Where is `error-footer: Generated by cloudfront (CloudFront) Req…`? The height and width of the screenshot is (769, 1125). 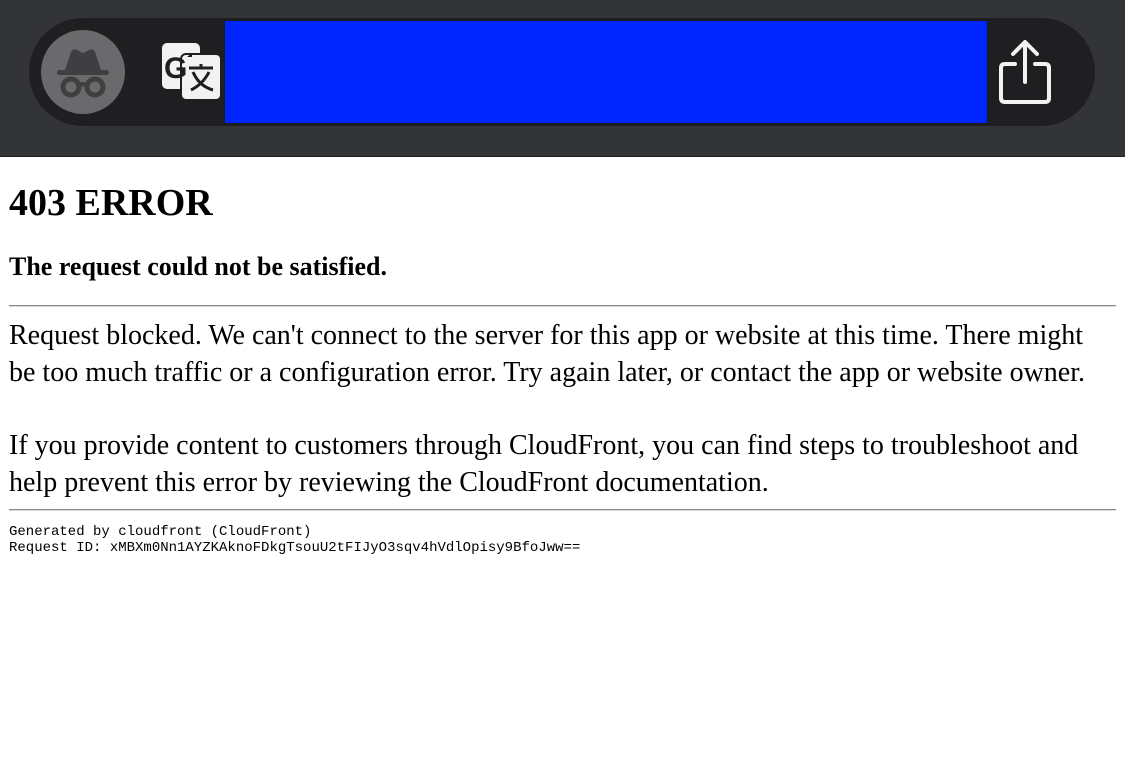
error-footer: Generated by cloudfront (CloudFront) Req… is located at coordinates (294, 540).